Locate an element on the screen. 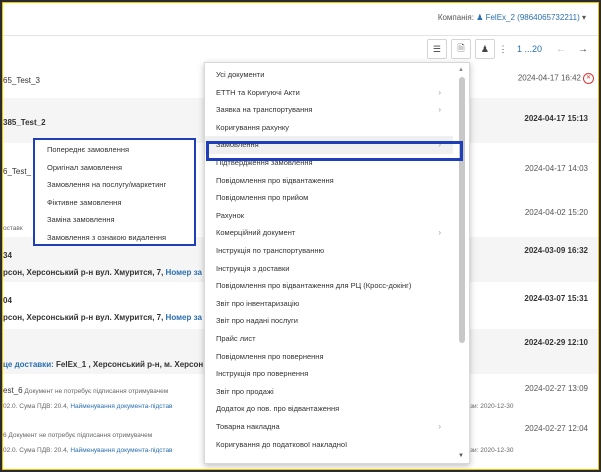 This screenshot has width=601, height=472. company-value: FelEx_2 (9864065732211) is located at coordinates (533, 17).